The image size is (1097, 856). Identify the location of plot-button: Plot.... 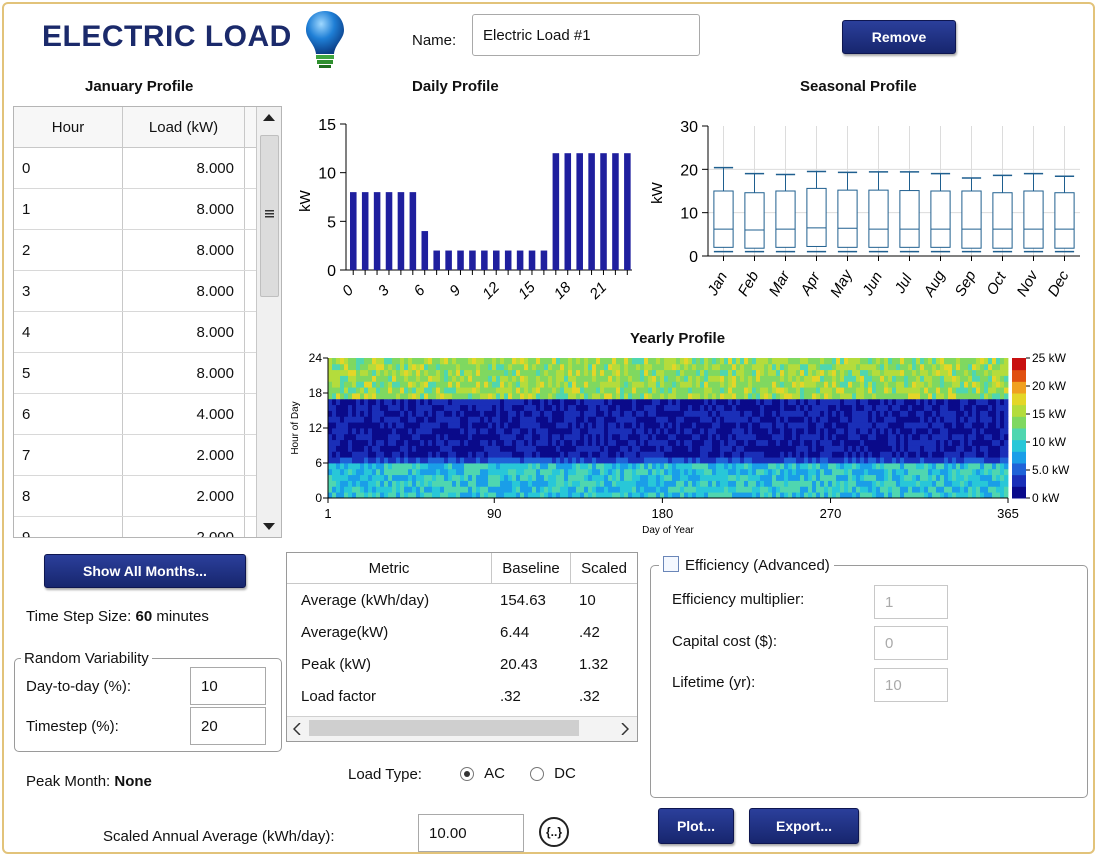
(696, 826).